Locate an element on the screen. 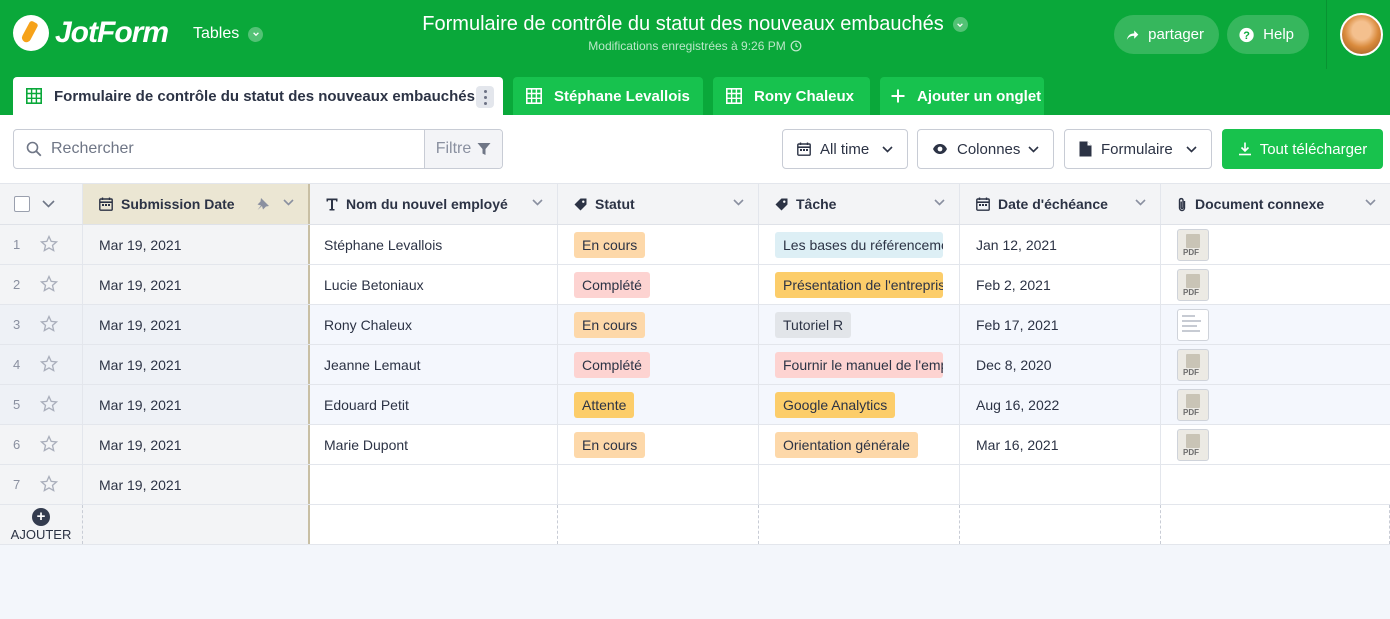 This screenshot has height=619, width=1390. task-cell: Présentation de l'entreprise is located at coordinates (859, 284).